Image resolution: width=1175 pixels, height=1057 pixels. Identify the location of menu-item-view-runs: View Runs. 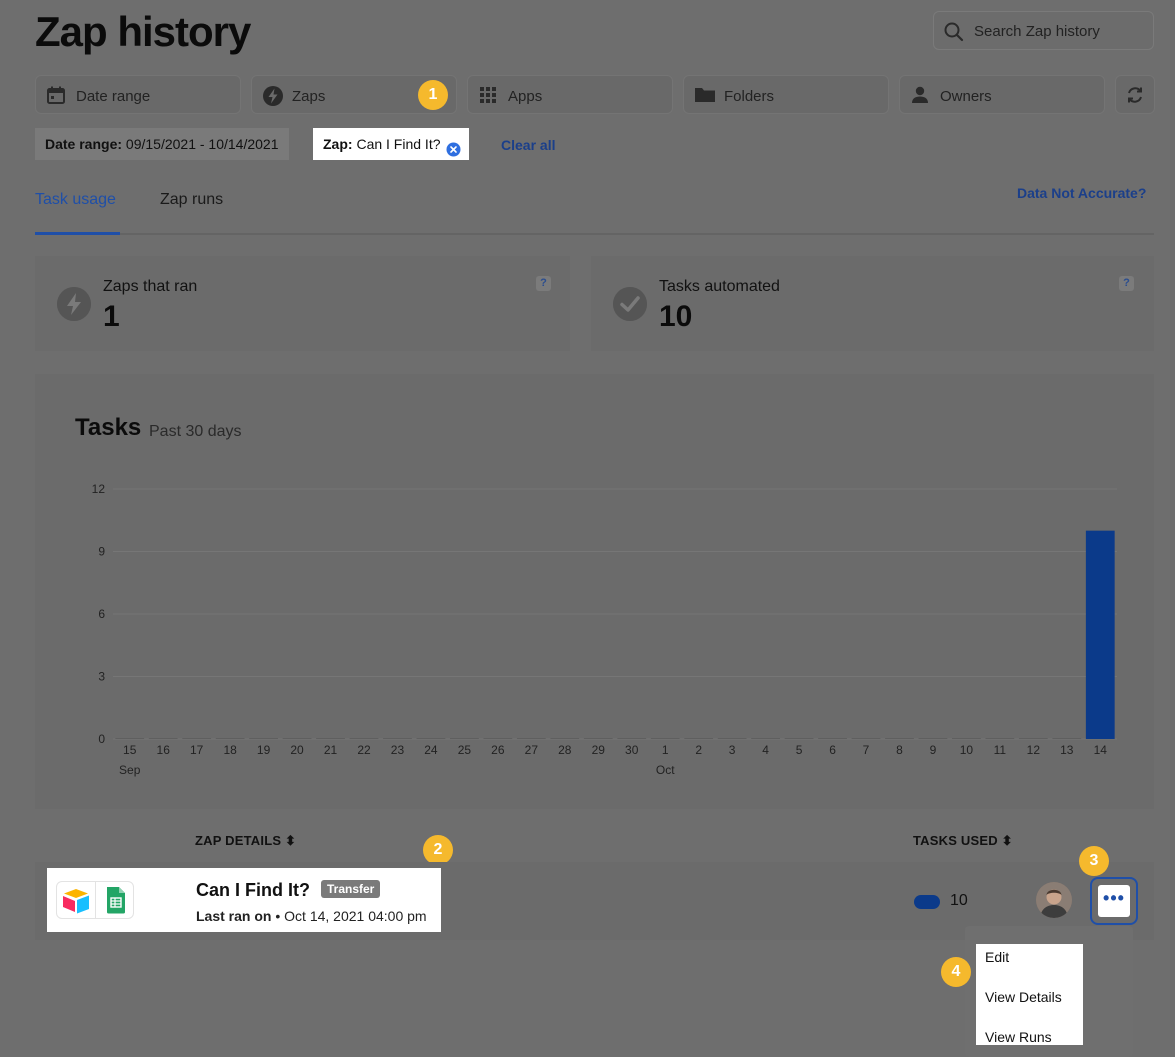
(1018, 1037).